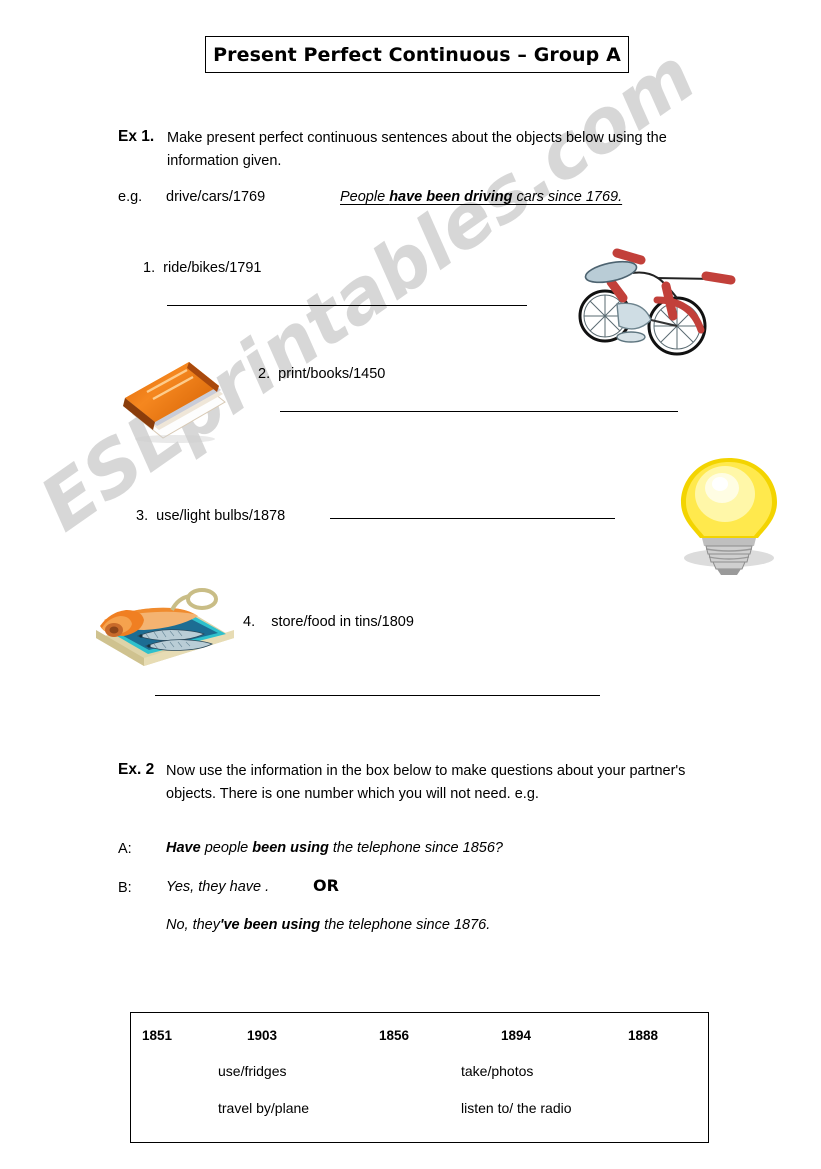 The width and height of the screenshot is (821, 1169). Describe the element at coordinates (249, 622) in the screenshot. I see `item-4-number: 4.` at that location.